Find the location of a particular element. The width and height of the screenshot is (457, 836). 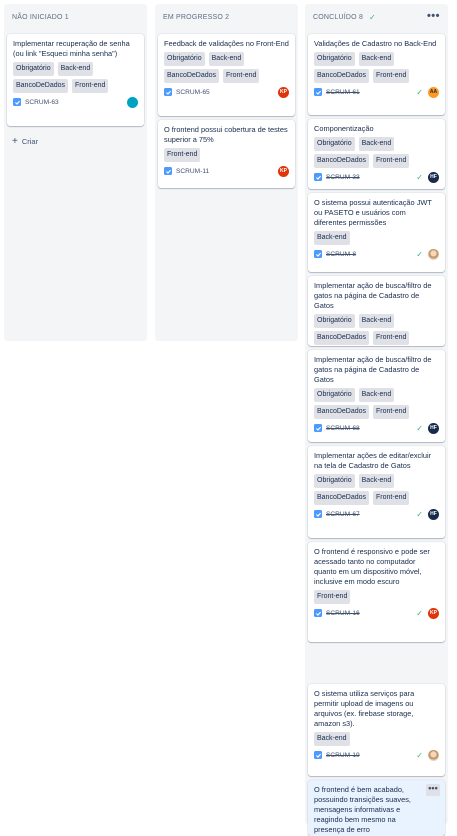

issue-key: SCRUM-8 is located at coordinates (341, 254).